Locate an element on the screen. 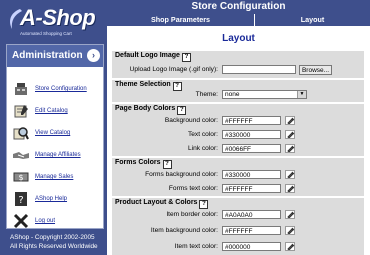 Image resolution: width=370 pixels, height=255 pixels. theme-select: none ▼ is located at coordinates (264, 94).